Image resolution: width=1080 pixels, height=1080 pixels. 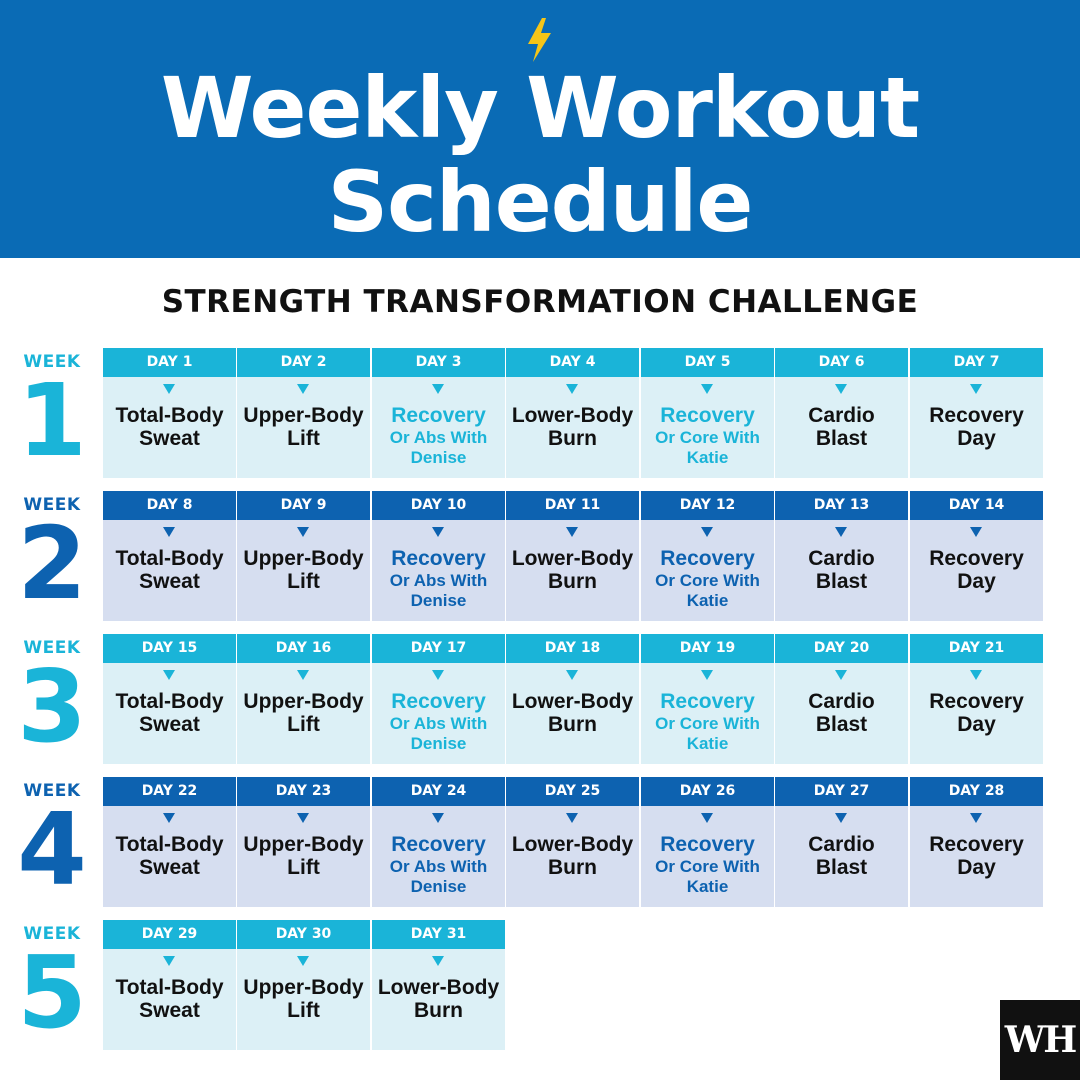 I want to click on day-cell: DAY 29 Total-Body Sweat, so click(x=169, y=985).